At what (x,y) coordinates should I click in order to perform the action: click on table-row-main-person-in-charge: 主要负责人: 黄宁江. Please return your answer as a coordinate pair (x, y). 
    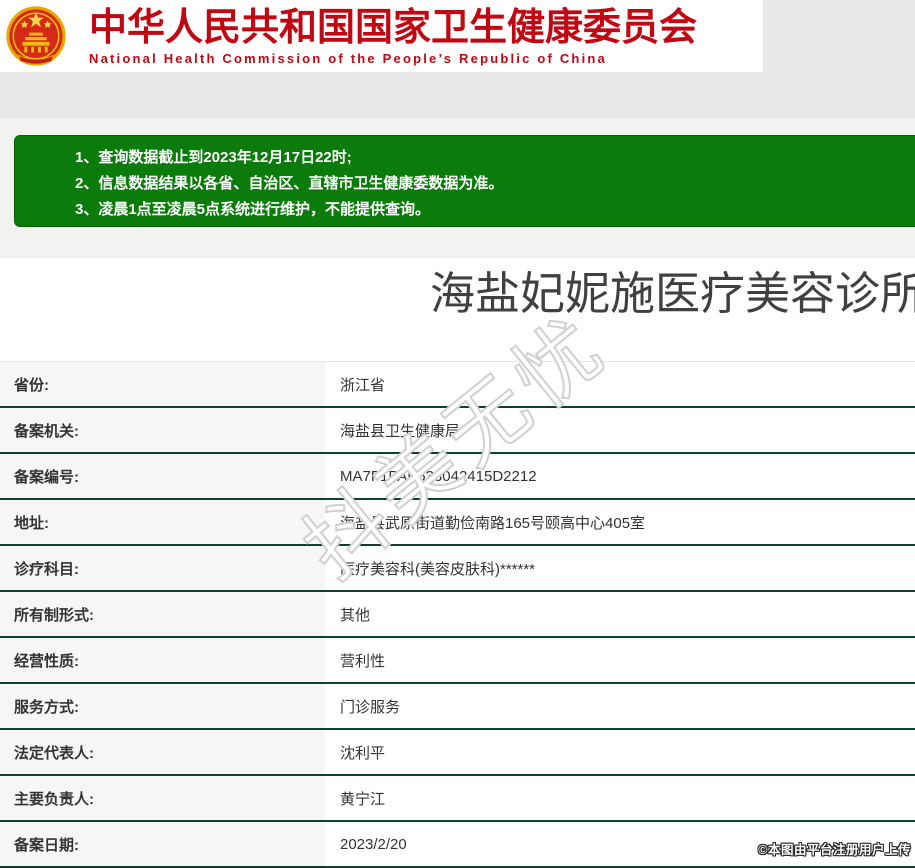
    Looking at the image, I should click on (457, 799).